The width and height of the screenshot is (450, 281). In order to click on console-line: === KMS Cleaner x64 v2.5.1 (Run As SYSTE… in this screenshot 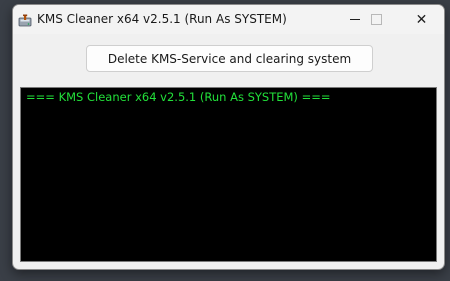, I will do `click(178, 97)`.